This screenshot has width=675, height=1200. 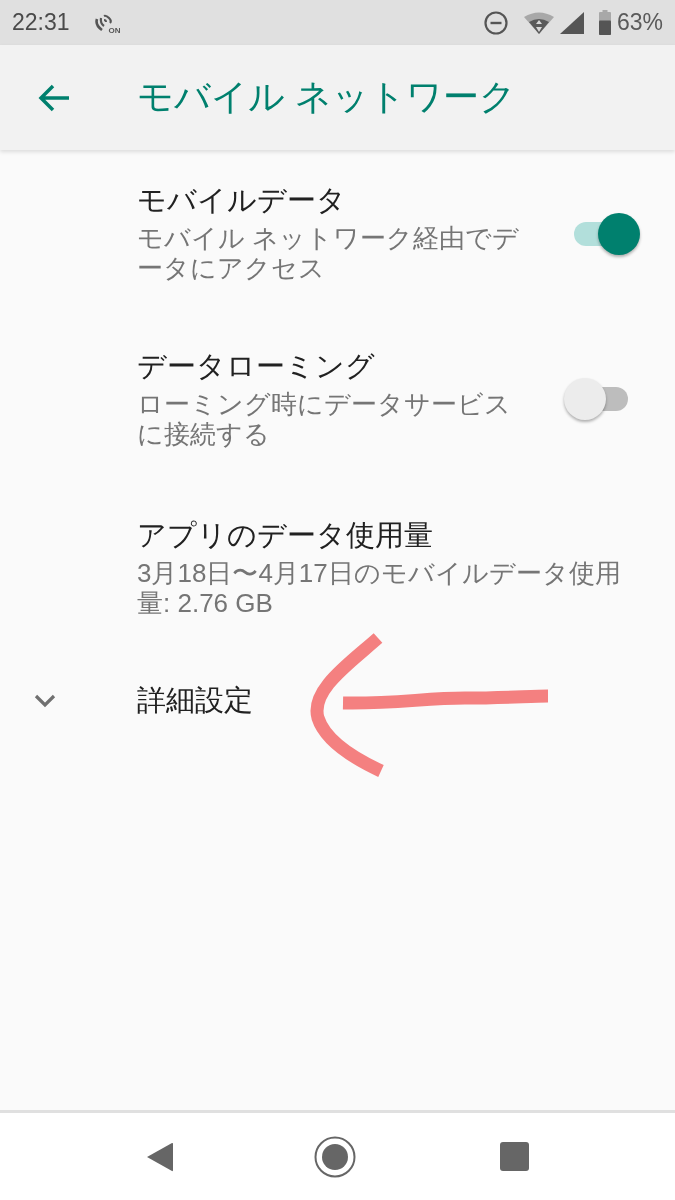 What do you see at coordinates (54, 97) in the screenshot?
I see `back-arrow-icon` at bounding box center [54, 97].